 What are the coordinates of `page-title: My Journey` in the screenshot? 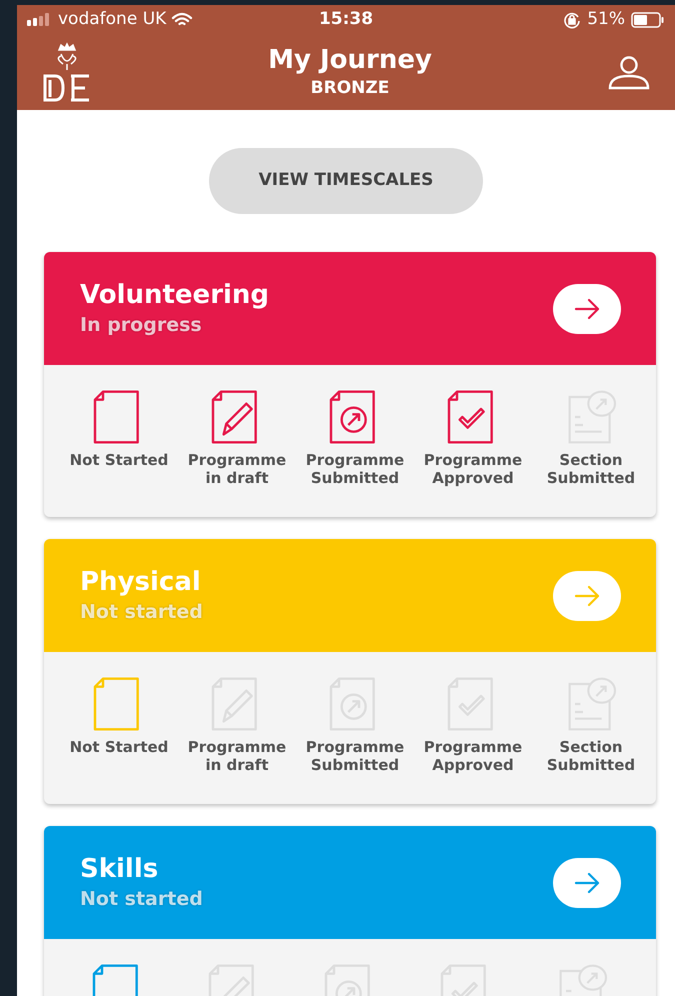 It's located at (350, 60).